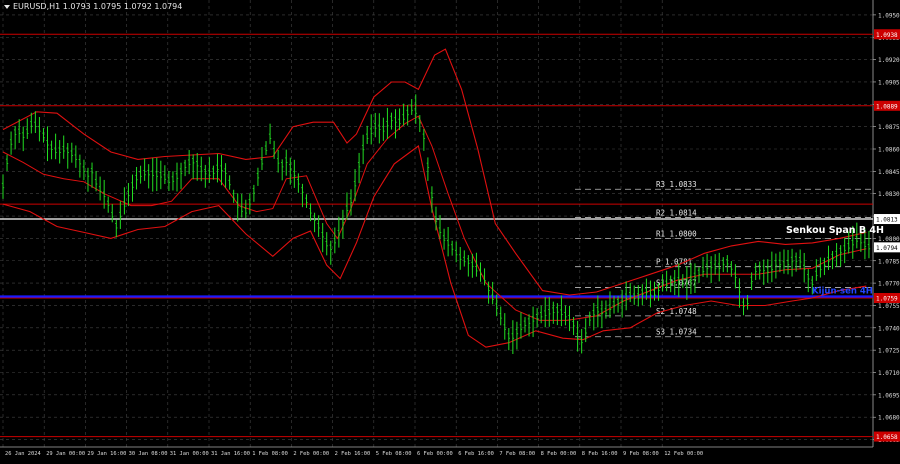 The width and height of the screenshot is (900, 464). What do you see at coordinates (270, 454) in the screenshot?
I see `x-tick-label: 1 Feb 08:00` at bounding box center [270, 454].